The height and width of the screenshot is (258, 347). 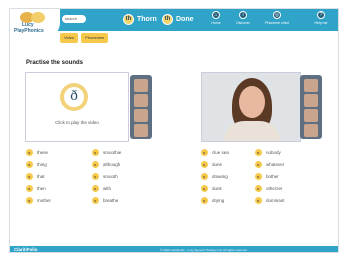 I want to click on phonemes-icon: ◎, so click(x=277, y=15).